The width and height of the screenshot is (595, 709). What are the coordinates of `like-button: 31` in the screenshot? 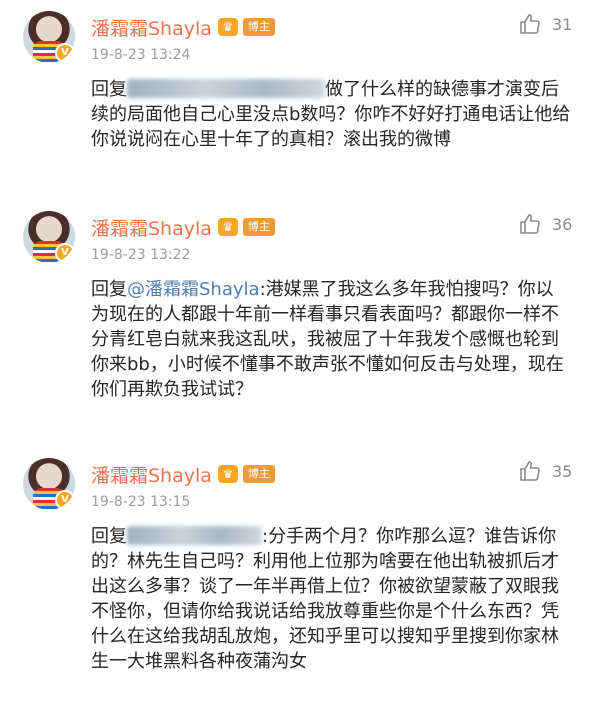 It's located at (545, 24).